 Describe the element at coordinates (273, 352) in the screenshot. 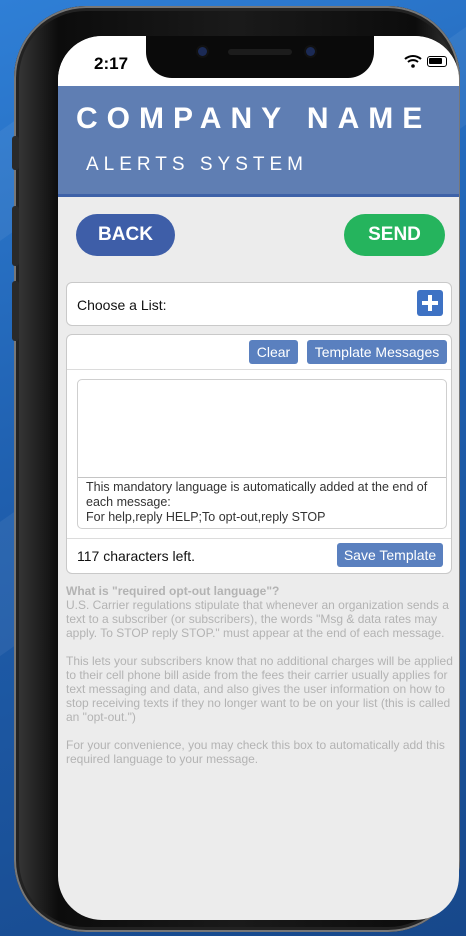

I see `clear-button: Clear` at that location.